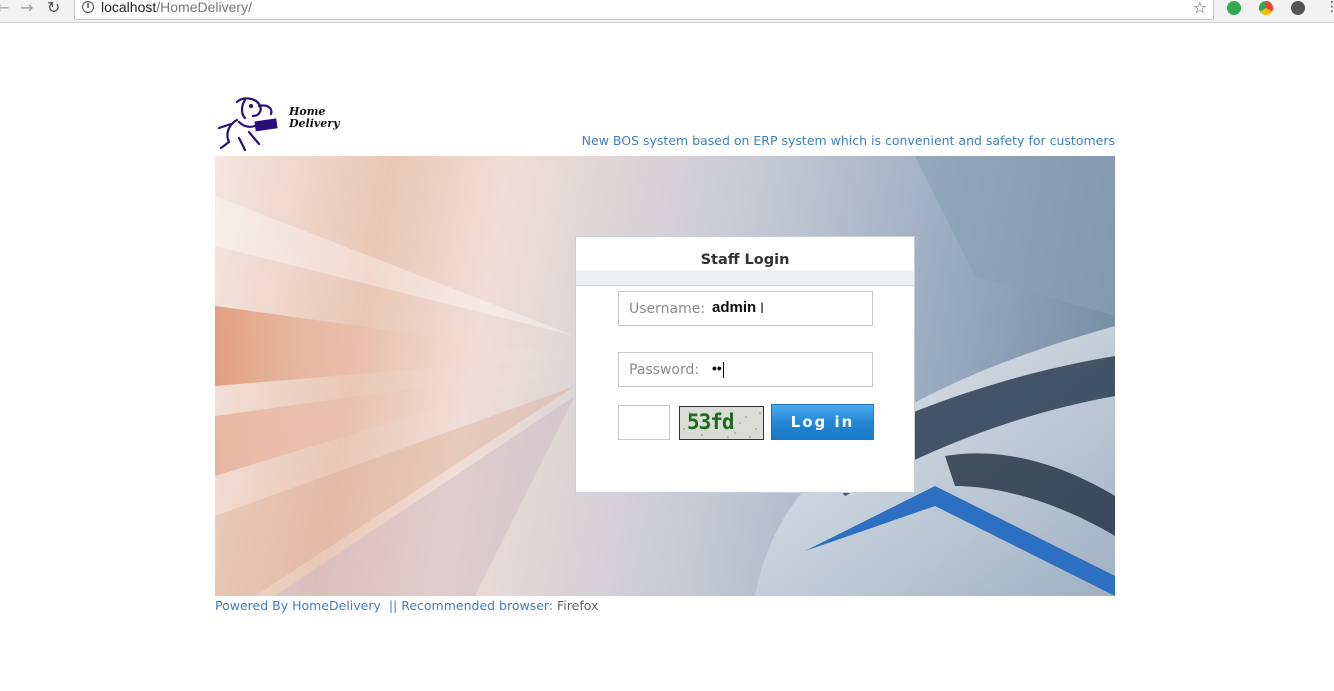  I want to click on dog-logo-icon, so click(247, 124).